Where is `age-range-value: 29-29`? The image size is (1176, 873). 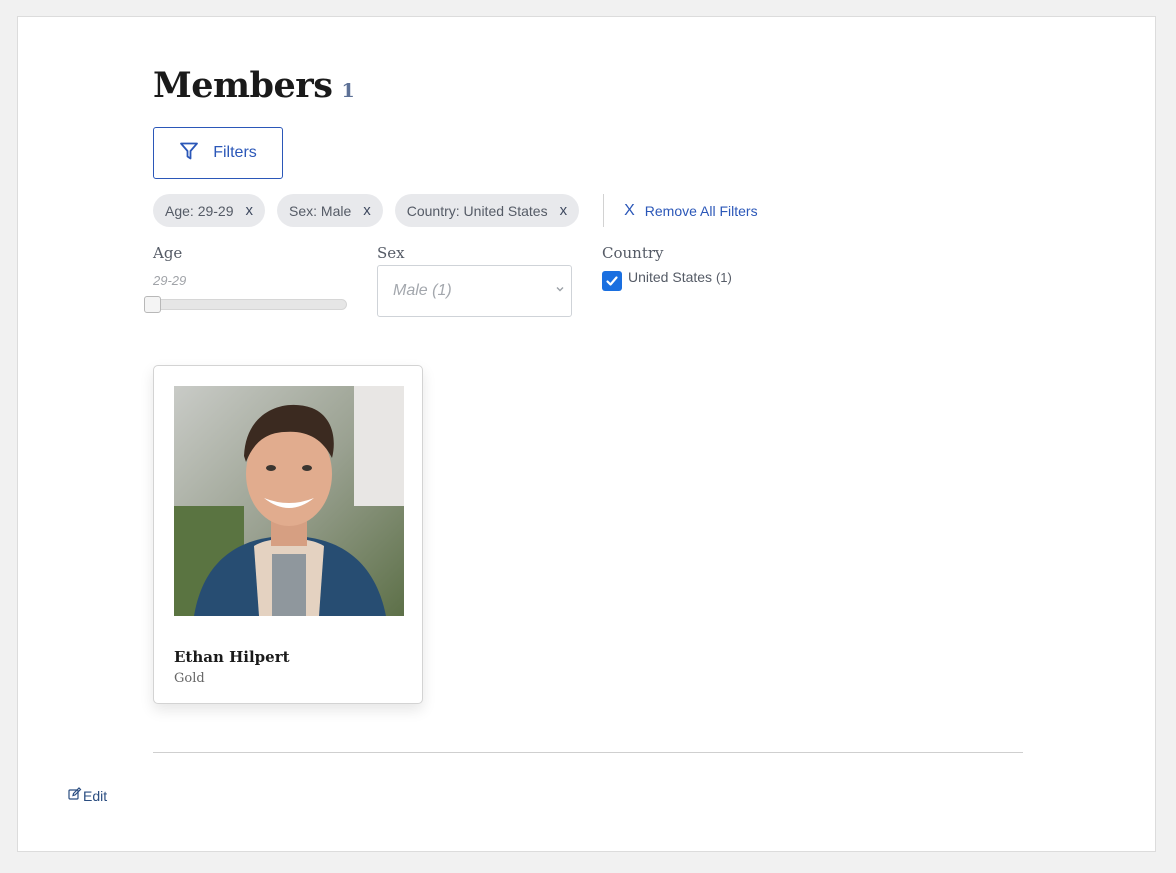 age-range-value: 29-29 is located at coordinates (170, 280).